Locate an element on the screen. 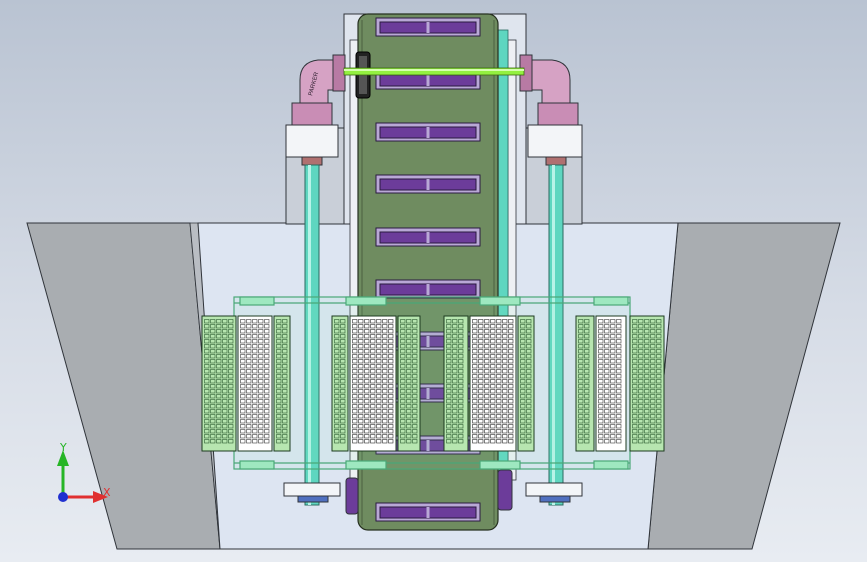 The width and height of the screenshot is (867, 562). basket-frame is located at coordinates (432, 383).